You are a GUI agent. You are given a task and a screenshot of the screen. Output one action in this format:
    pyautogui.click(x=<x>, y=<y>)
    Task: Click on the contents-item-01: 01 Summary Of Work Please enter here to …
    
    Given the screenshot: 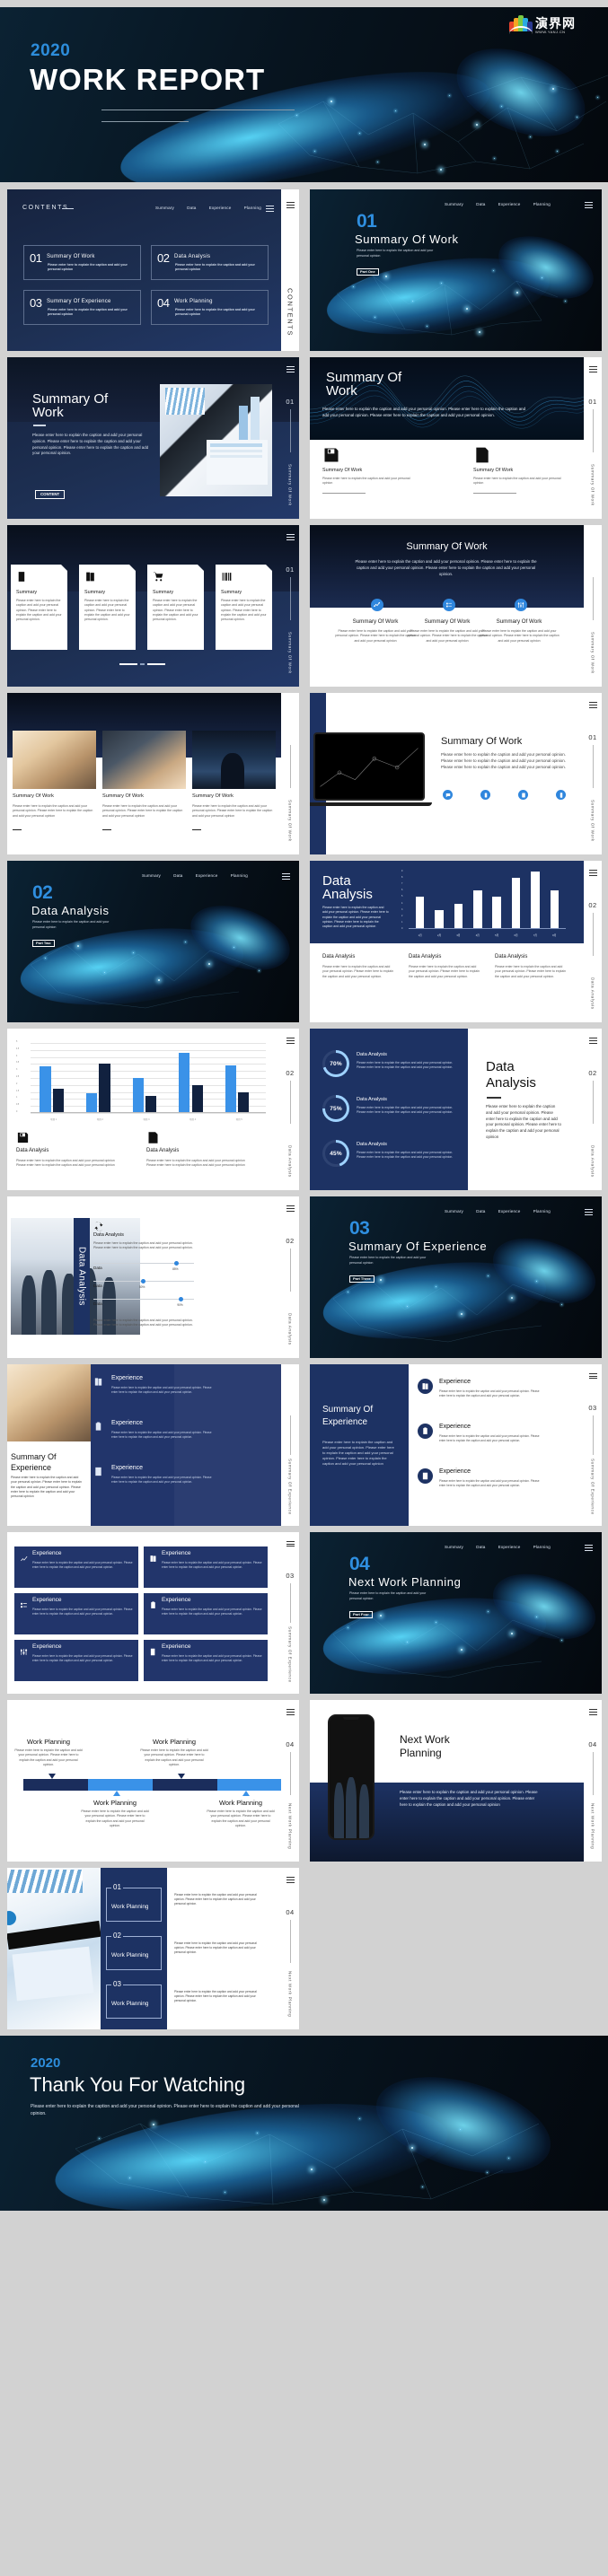 What is the action you would take?
    pyautogui.click(x=82, y=262)
    